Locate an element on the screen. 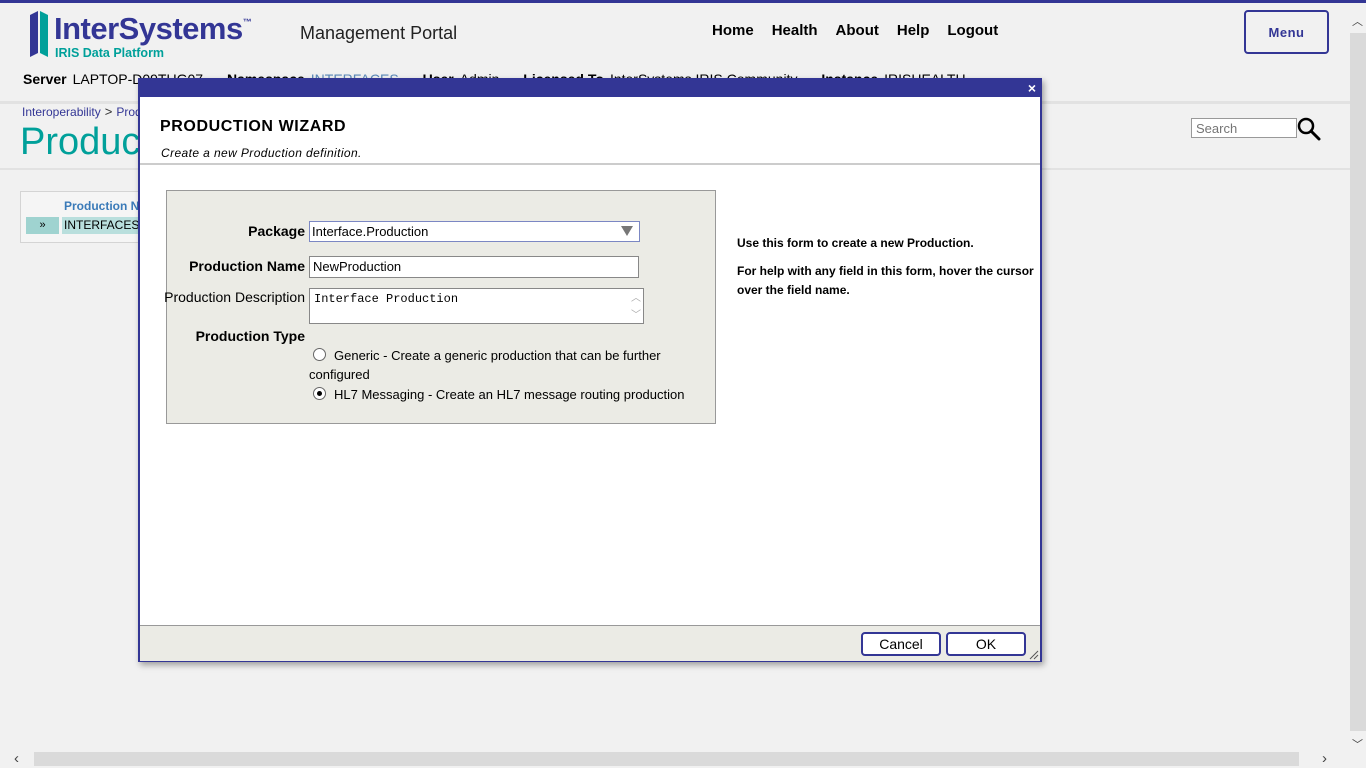  radio-generic is located at coordinates (319, 354).